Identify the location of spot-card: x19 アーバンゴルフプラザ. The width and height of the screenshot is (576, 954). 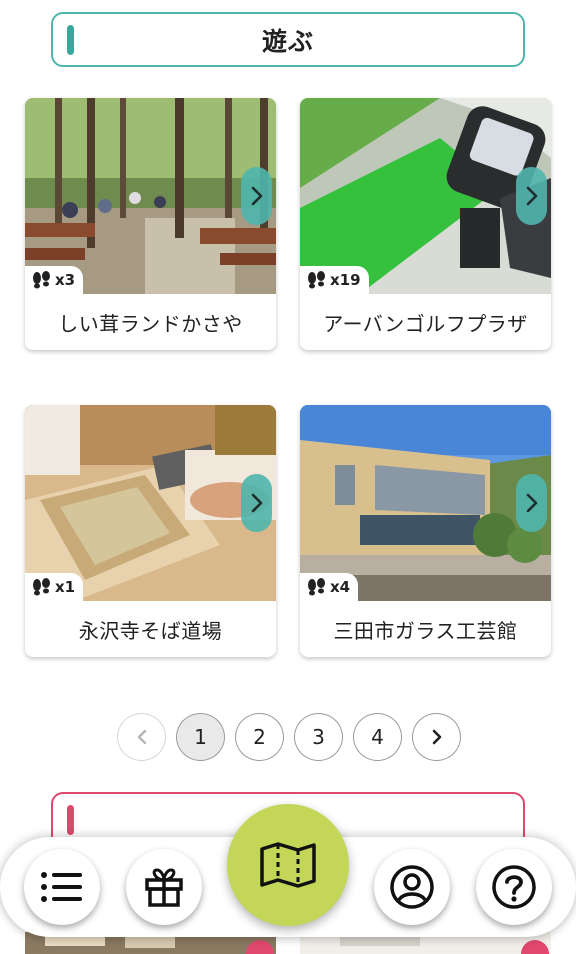
(425, 224).